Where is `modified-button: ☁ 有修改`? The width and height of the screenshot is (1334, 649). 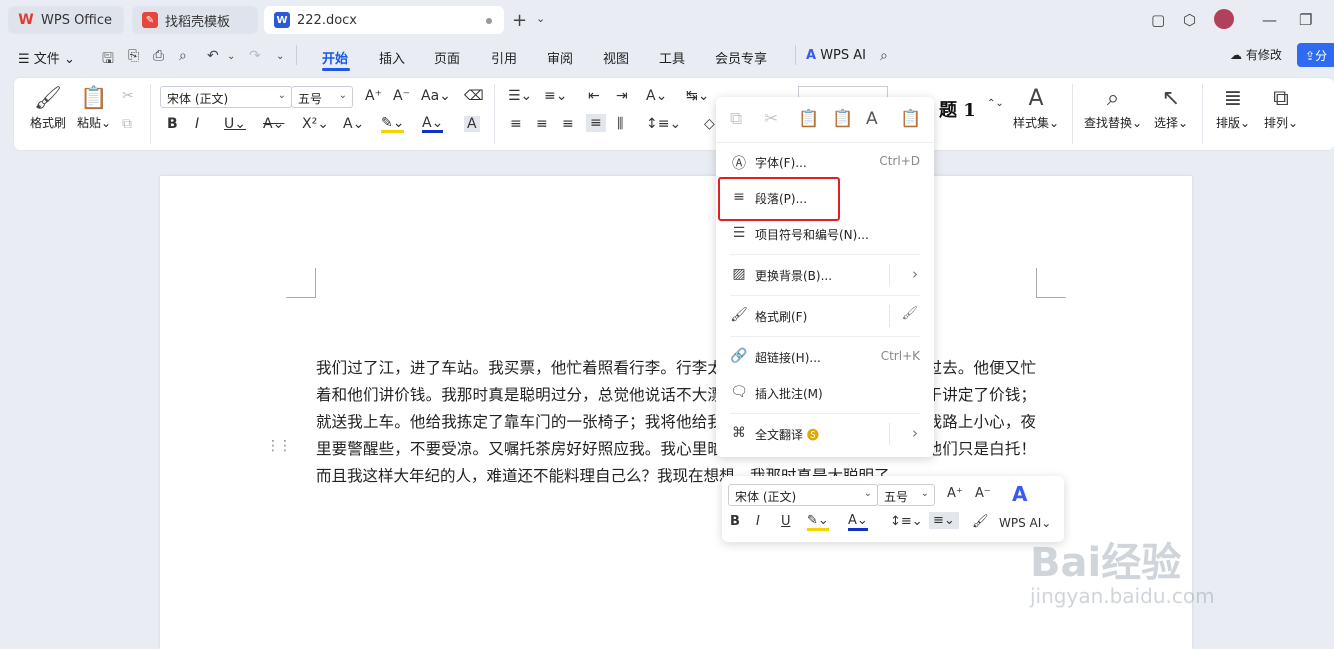 modified-button: ☁ 有修改 is located at coordinates (1256, 54).